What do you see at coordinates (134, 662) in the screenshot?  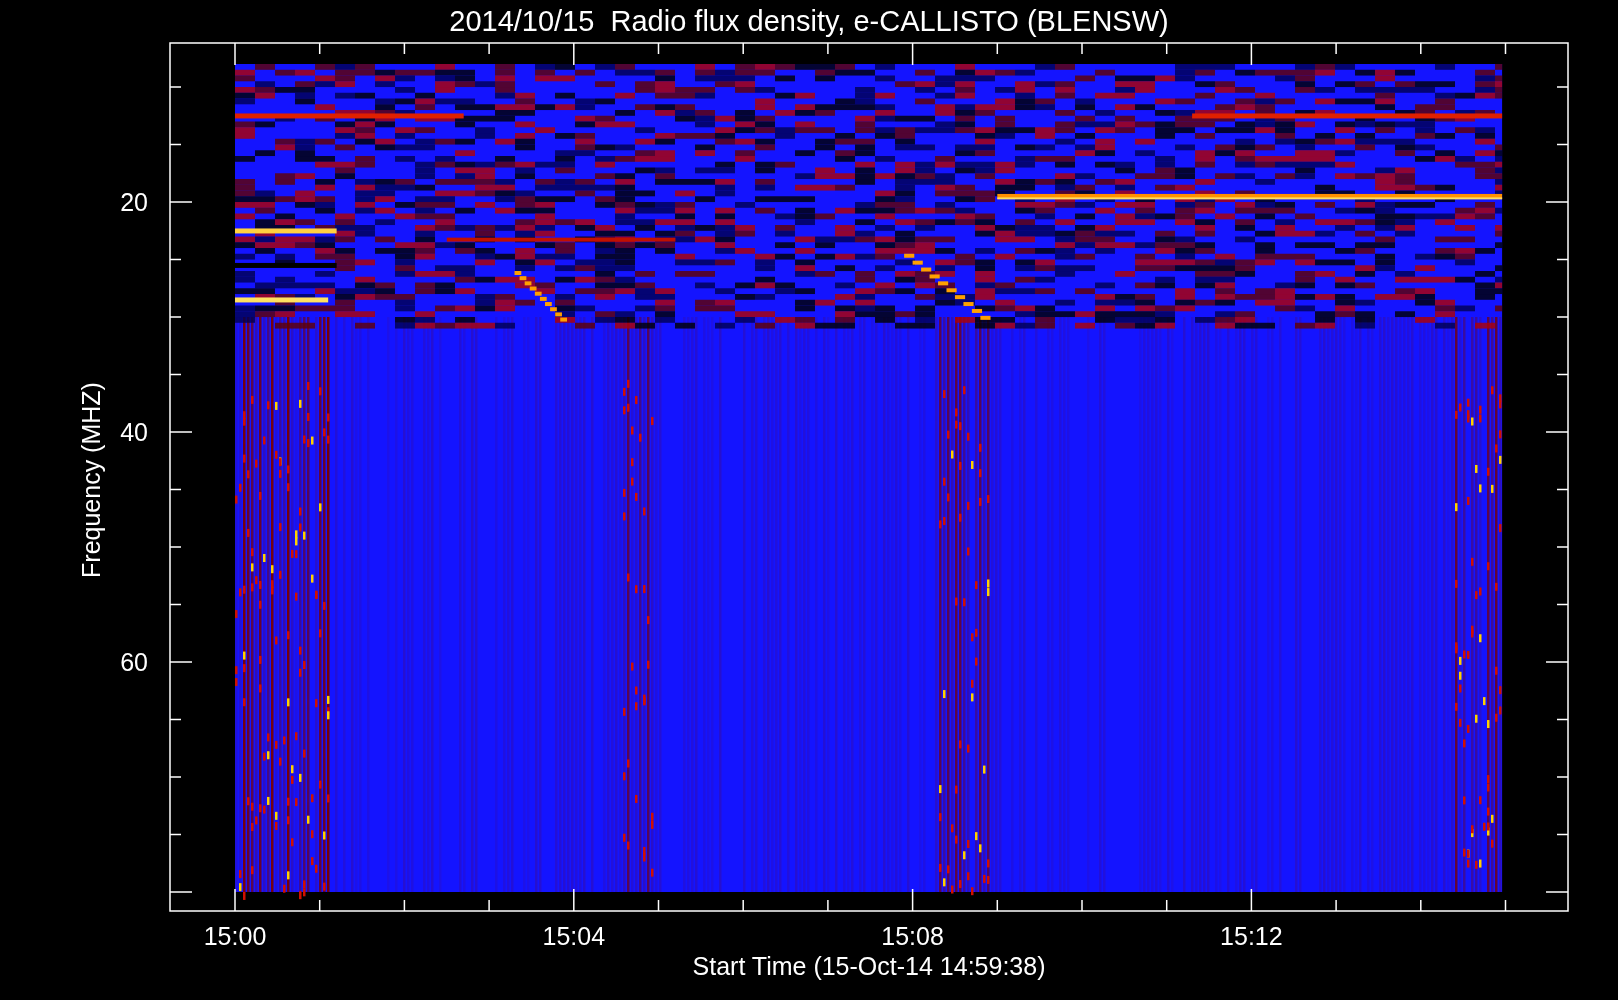 I see `y-tick-label: 60` at bounding box center [134, 662].